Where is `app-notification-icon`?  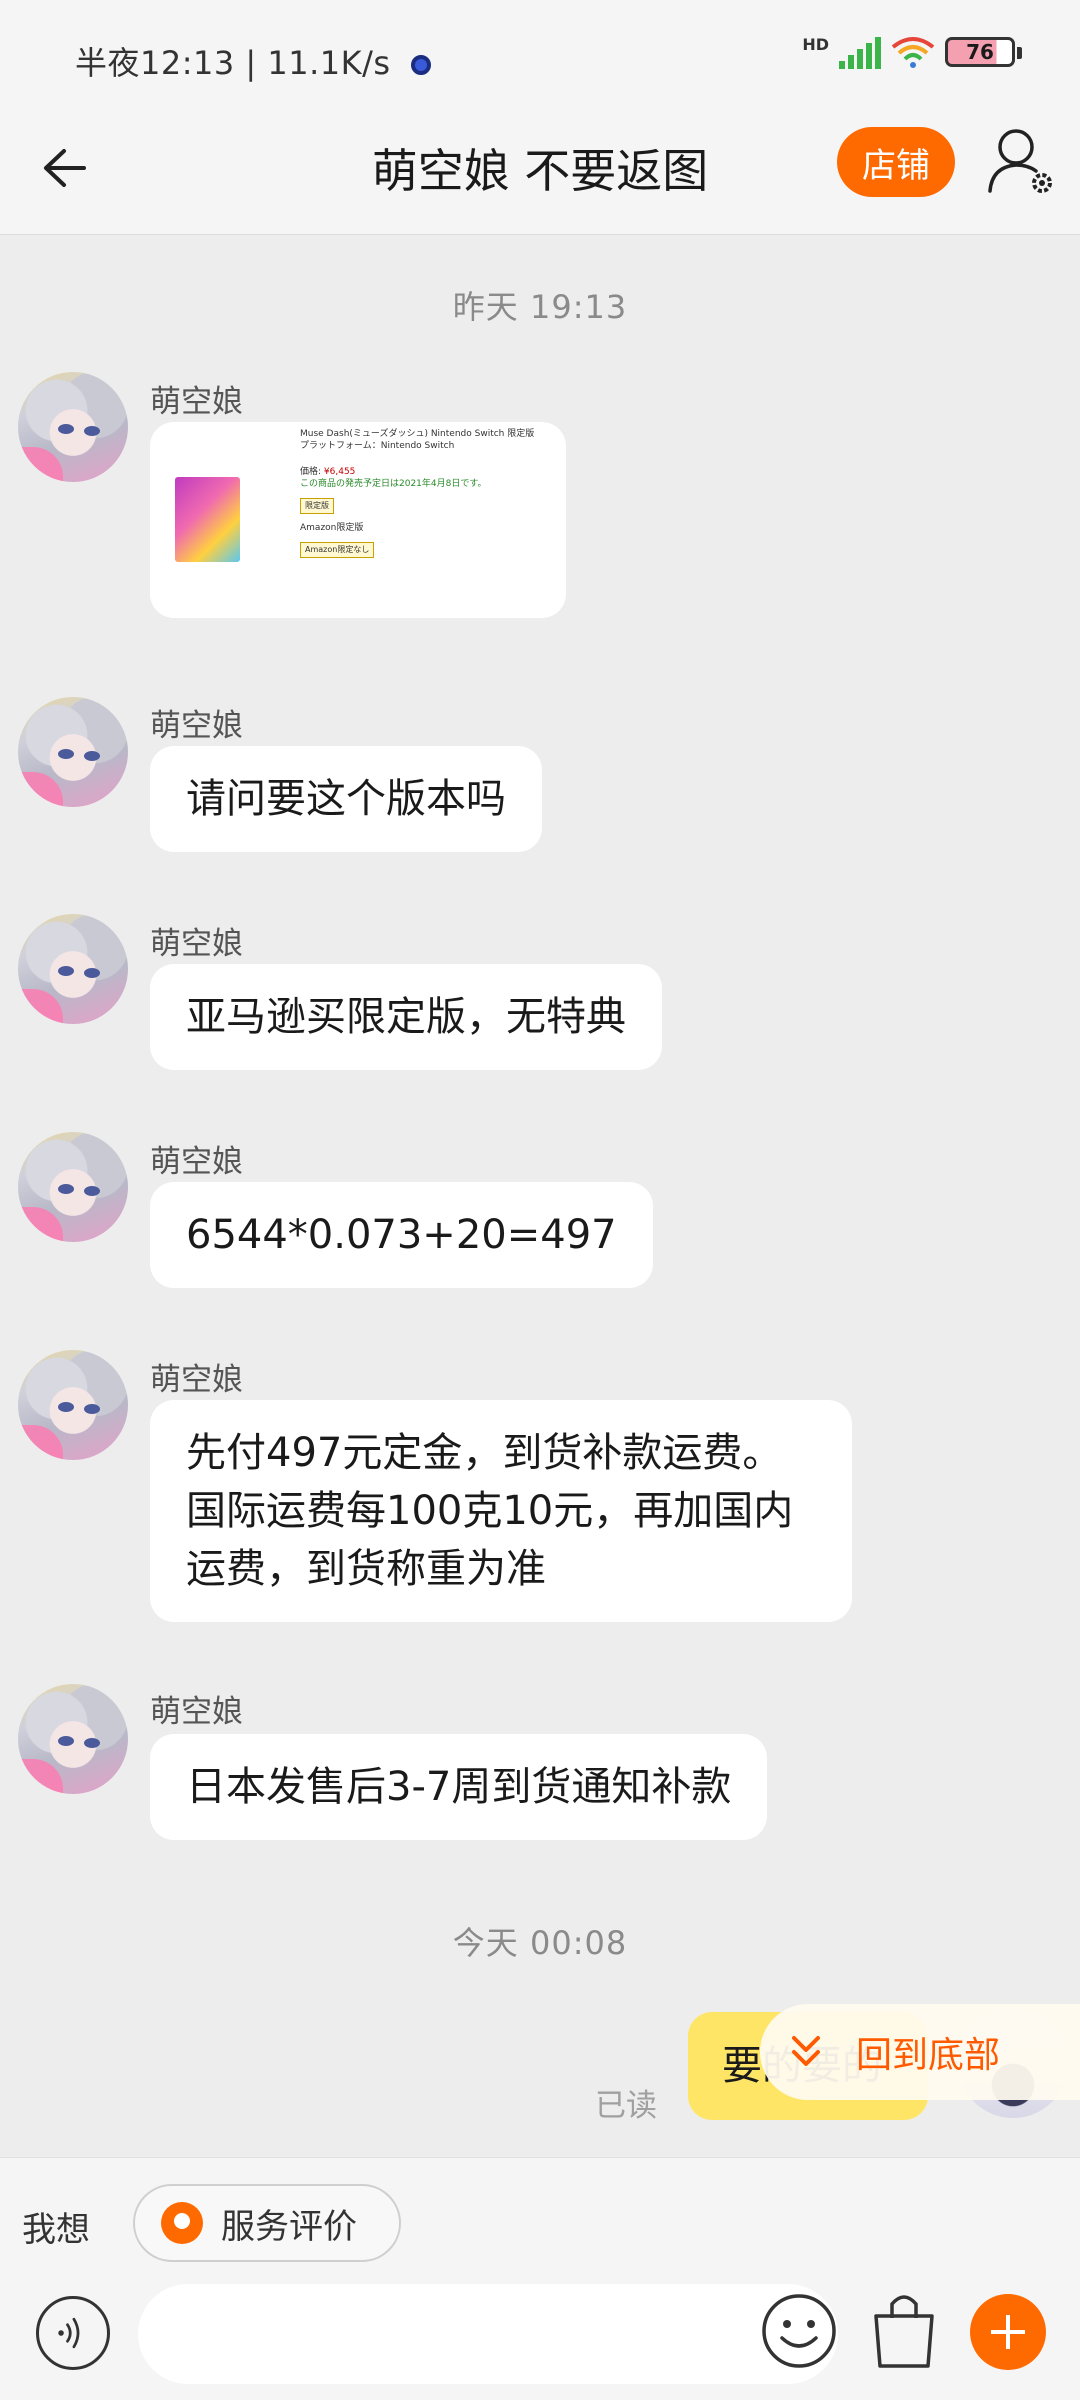
app-notification-icon is located at coordinates (421, 65).